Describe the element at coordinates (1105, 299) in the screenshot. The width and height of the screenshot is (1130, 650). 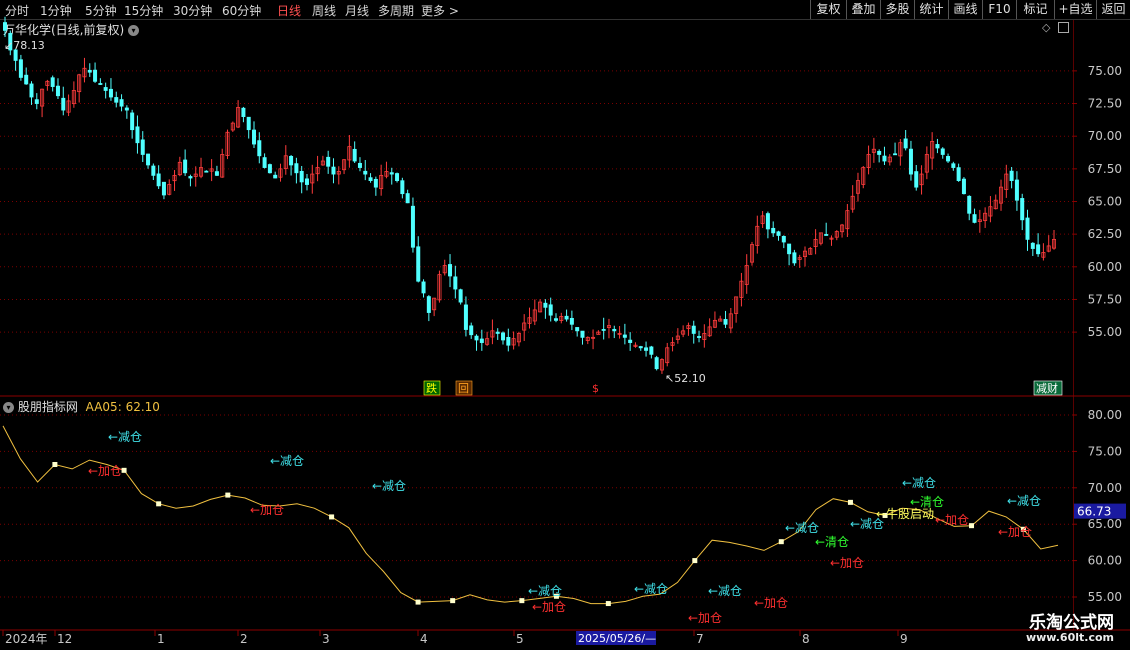
I see `price-tick-label: 57.50` at that location.